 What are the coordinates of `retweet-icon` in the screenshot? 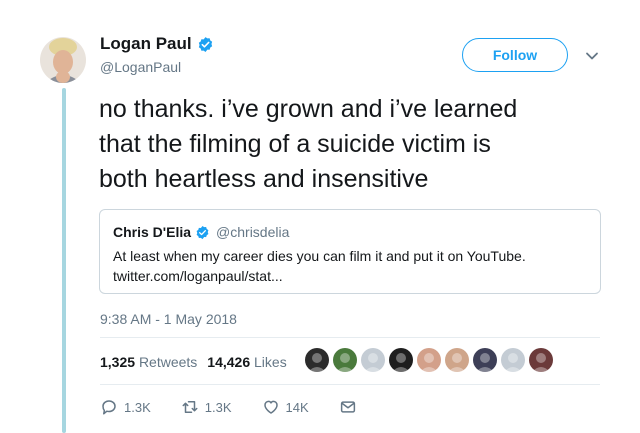 It's located at (190, 407).